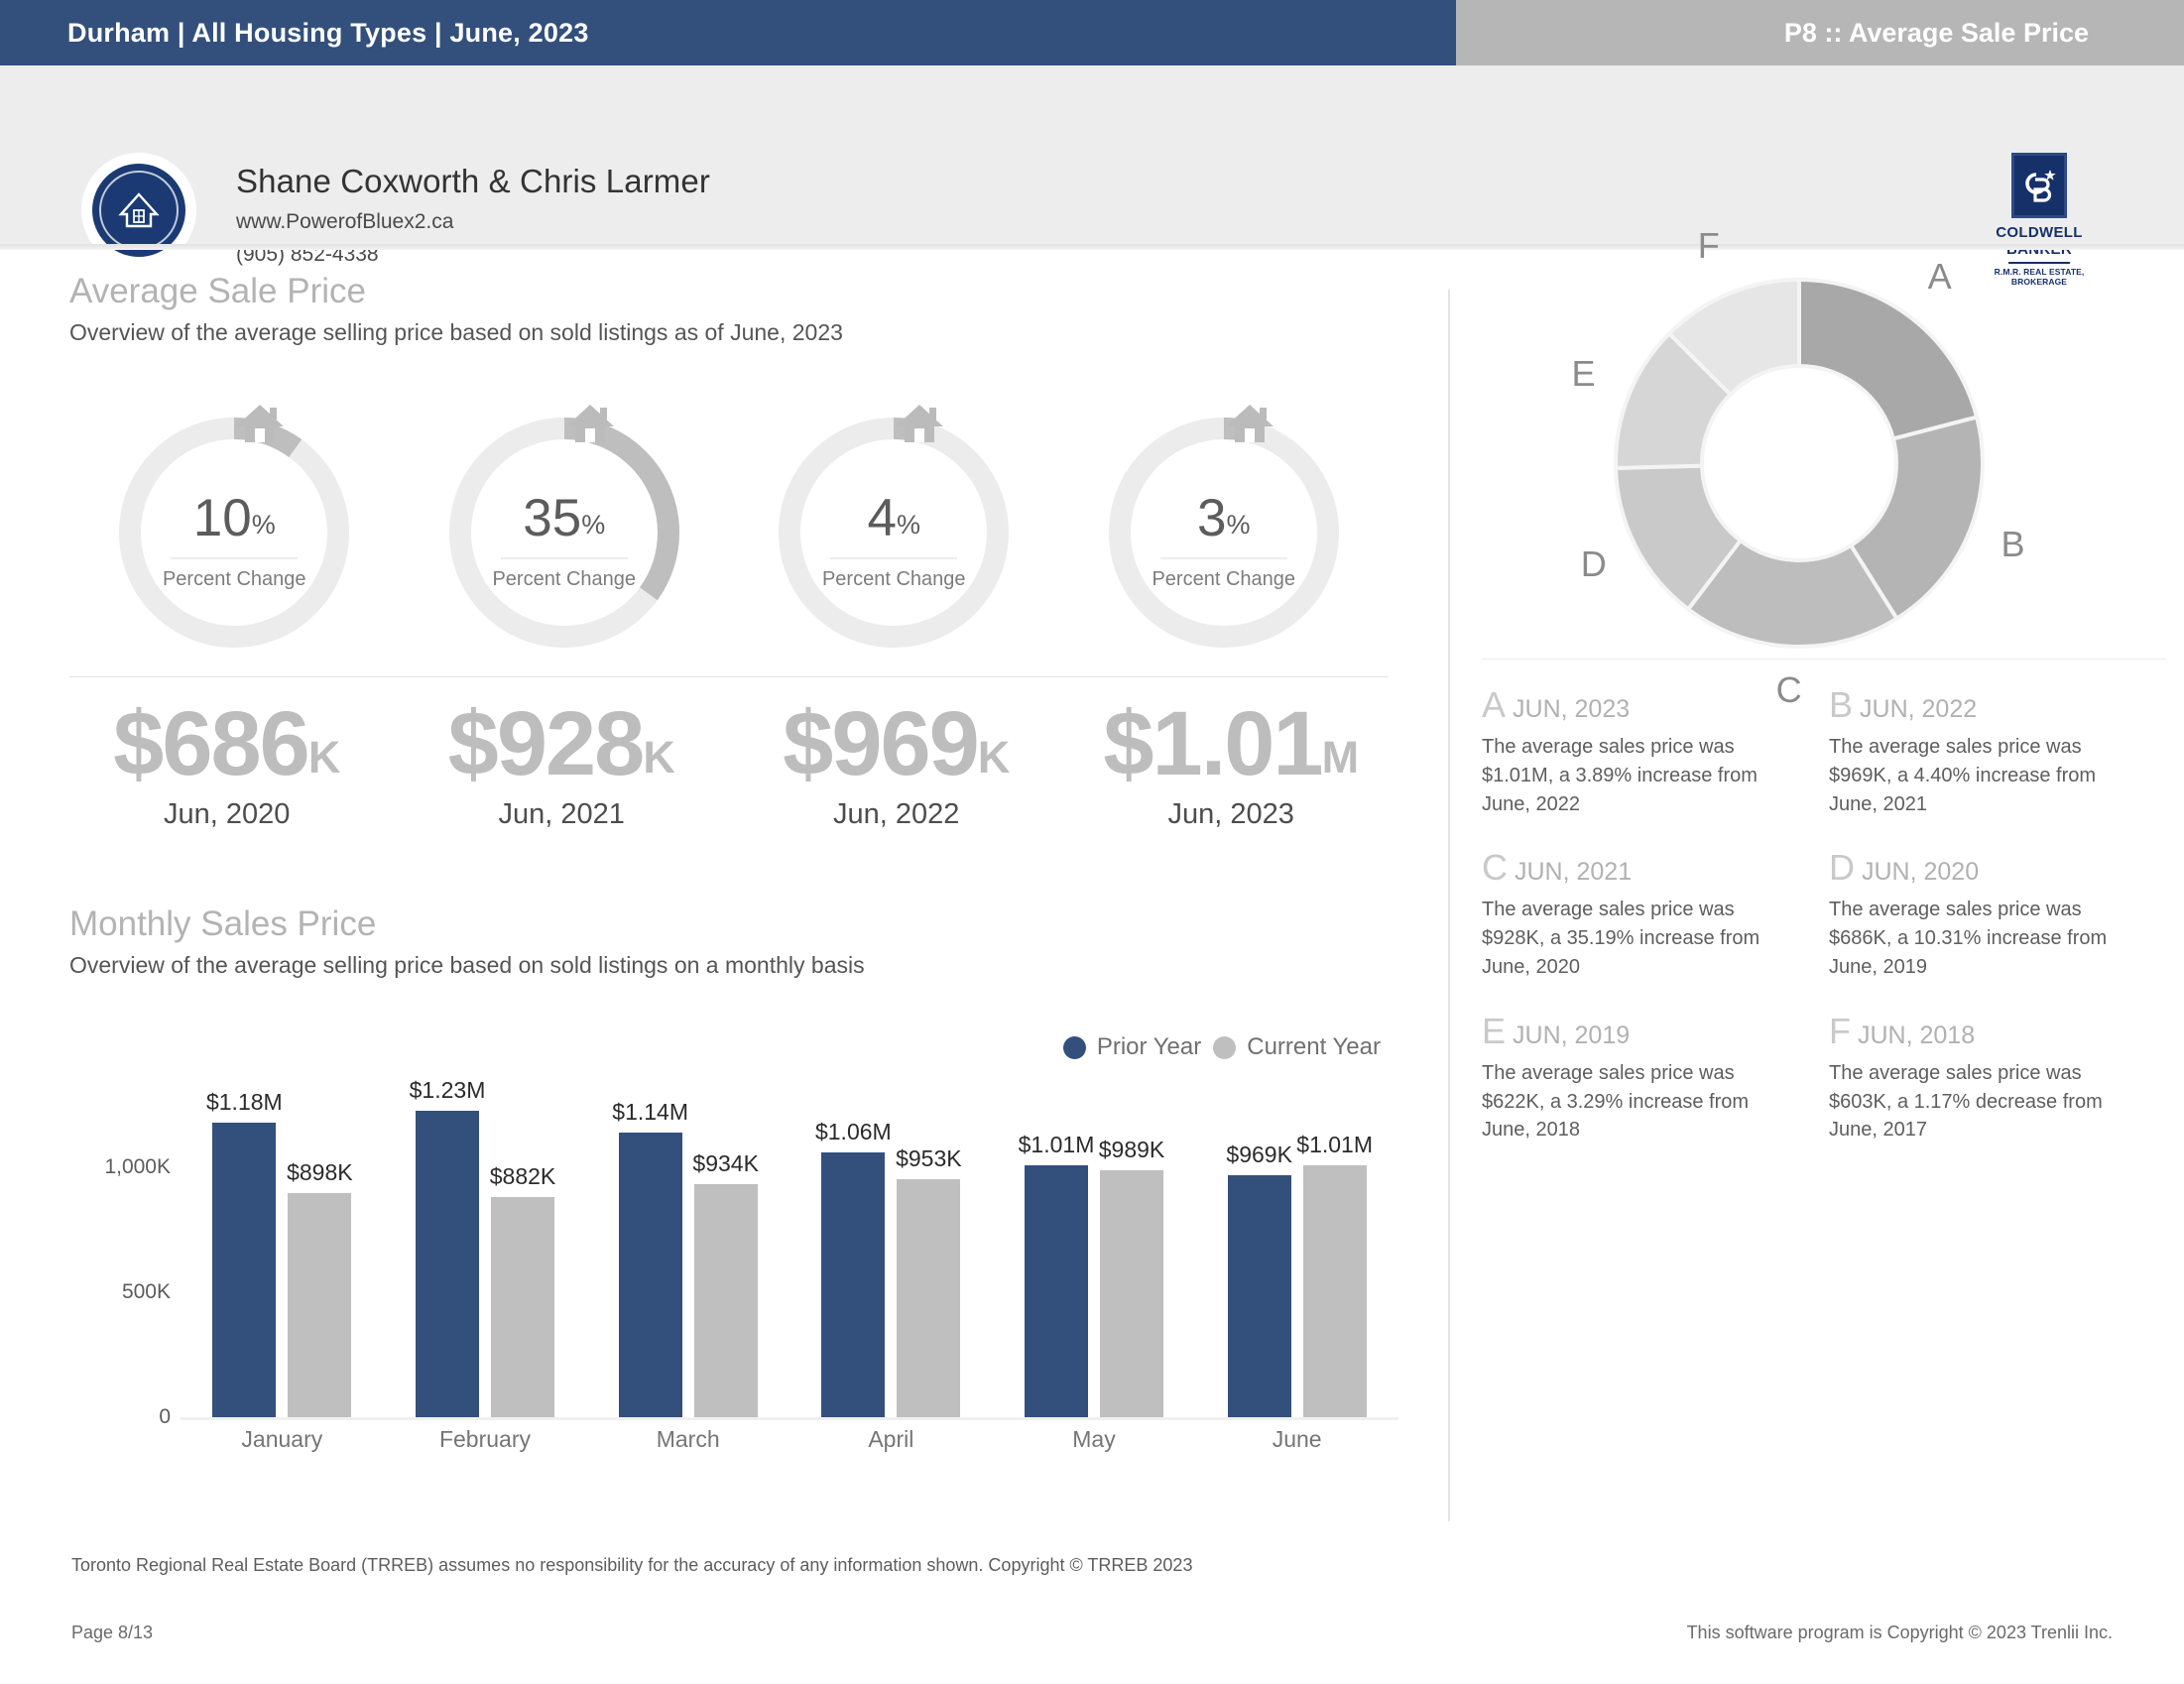 This screenshot has width=2184, height=1684. I want to click on bar-value-label: $1.18M, so click(244, 1102).